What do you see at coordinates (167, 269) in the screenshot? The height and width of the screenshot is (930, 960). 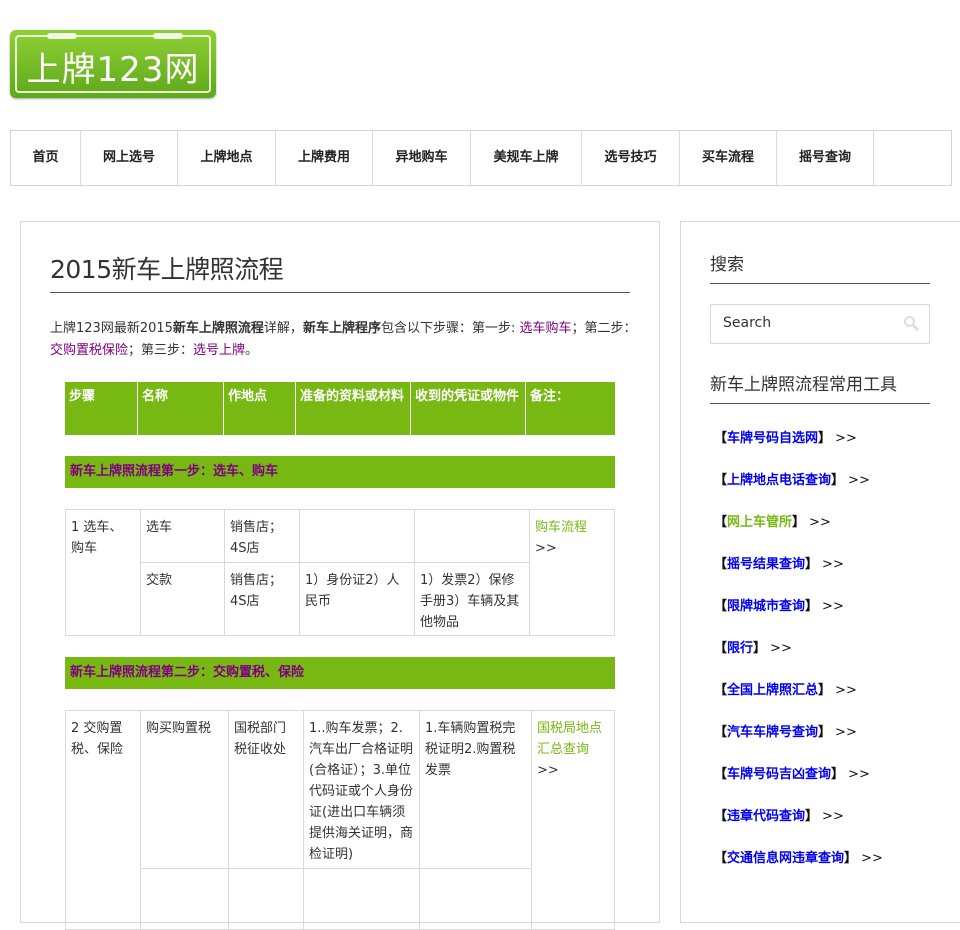 I see `page-title: 2015新车上牌照流程` at bounding box center [167, 269].